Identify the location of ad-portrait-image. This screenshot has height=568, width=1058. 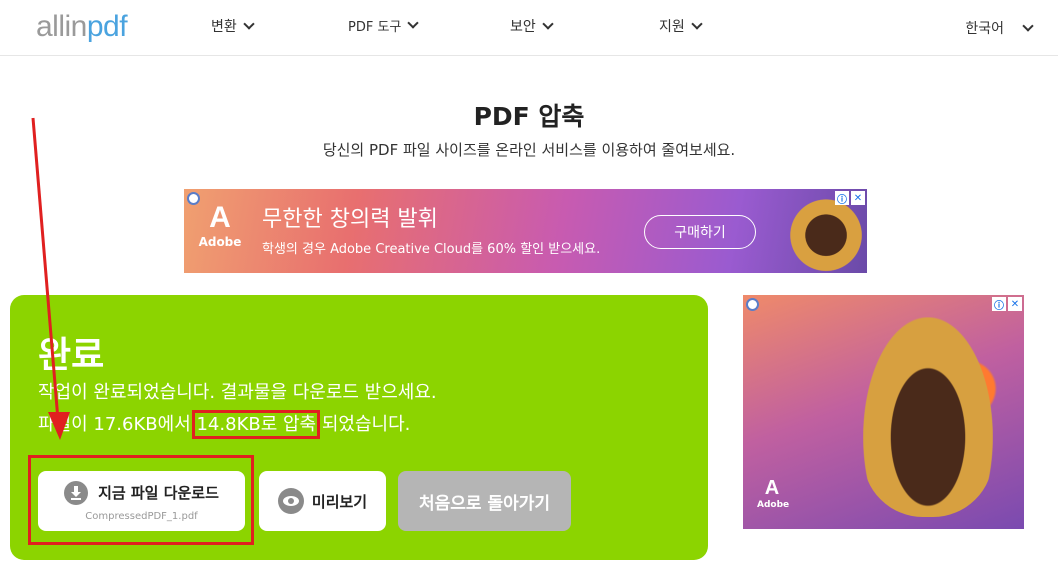
(928, 417).